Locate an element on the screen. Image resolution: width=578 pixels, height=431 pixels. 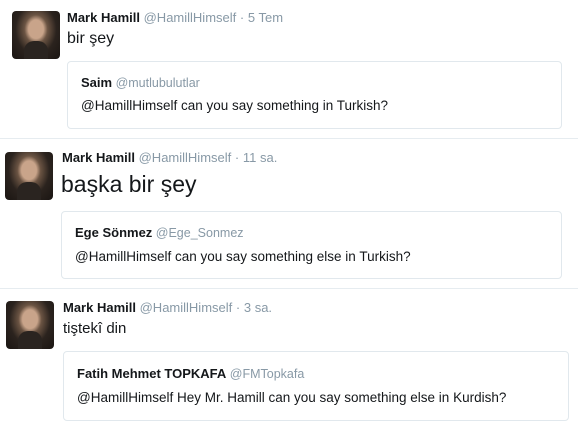
quoted-header: Saim @mutlubulutlar is located at coordinates (140, 83).